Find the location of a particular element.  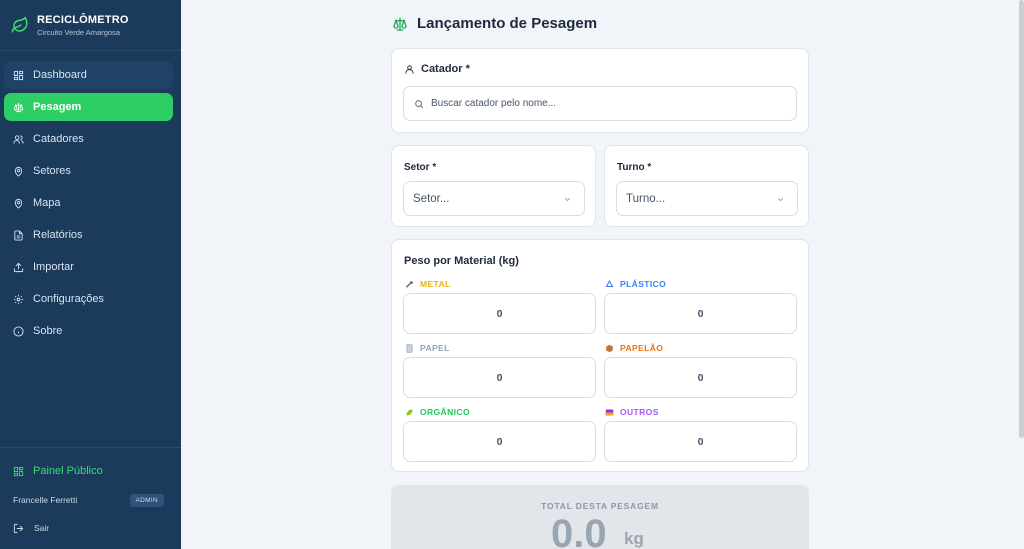

material-label-papel: PAPEL is located at coordinates (427, 348).